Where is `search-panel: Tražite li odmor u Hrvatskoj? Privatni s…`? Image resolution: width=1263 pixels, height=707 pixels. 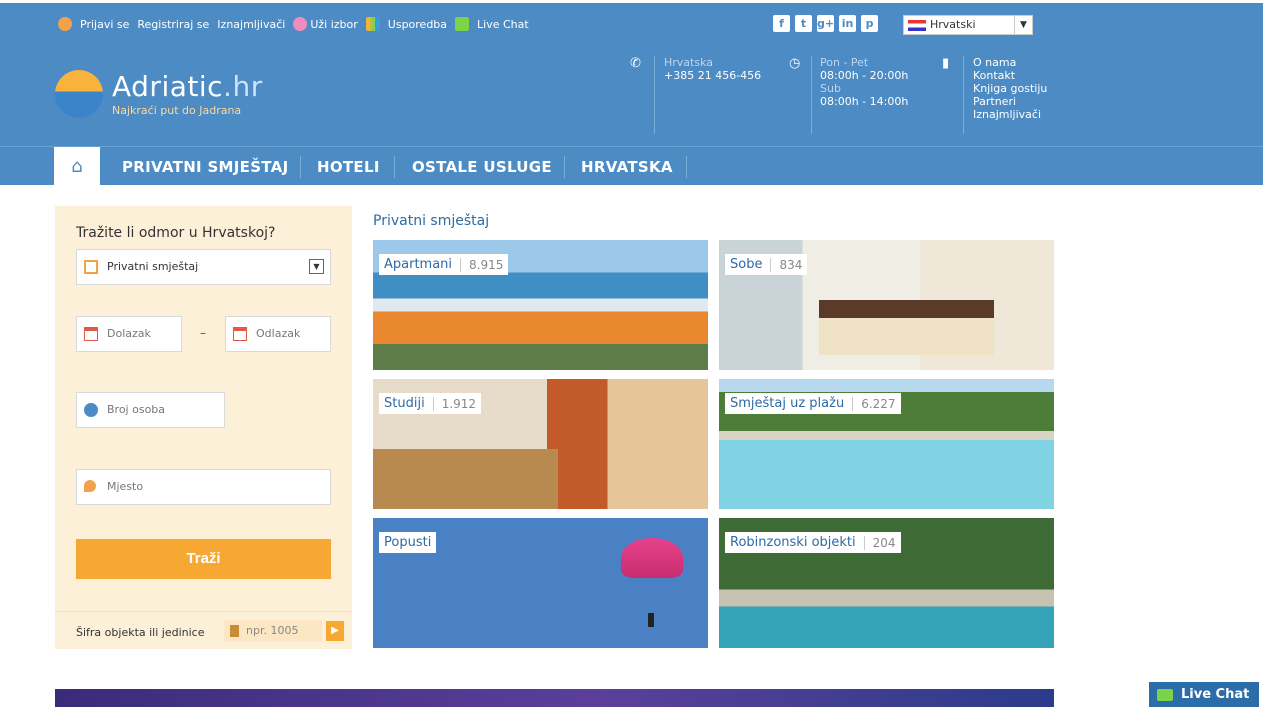
search-panel: Tražite li odmor u Hrvatskoj? Privatni s… is located at coordinates (203, 427).